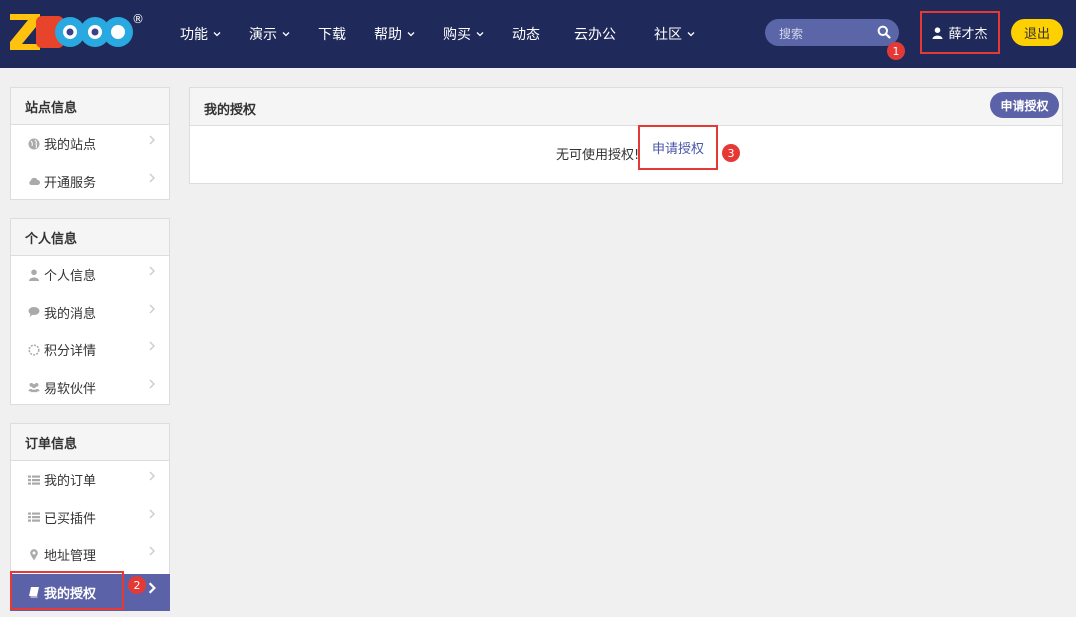  What do you see at coordinates (674, 34) in the screenshot?
I see `nav-community: 社区` at bounding box center [674, 34].